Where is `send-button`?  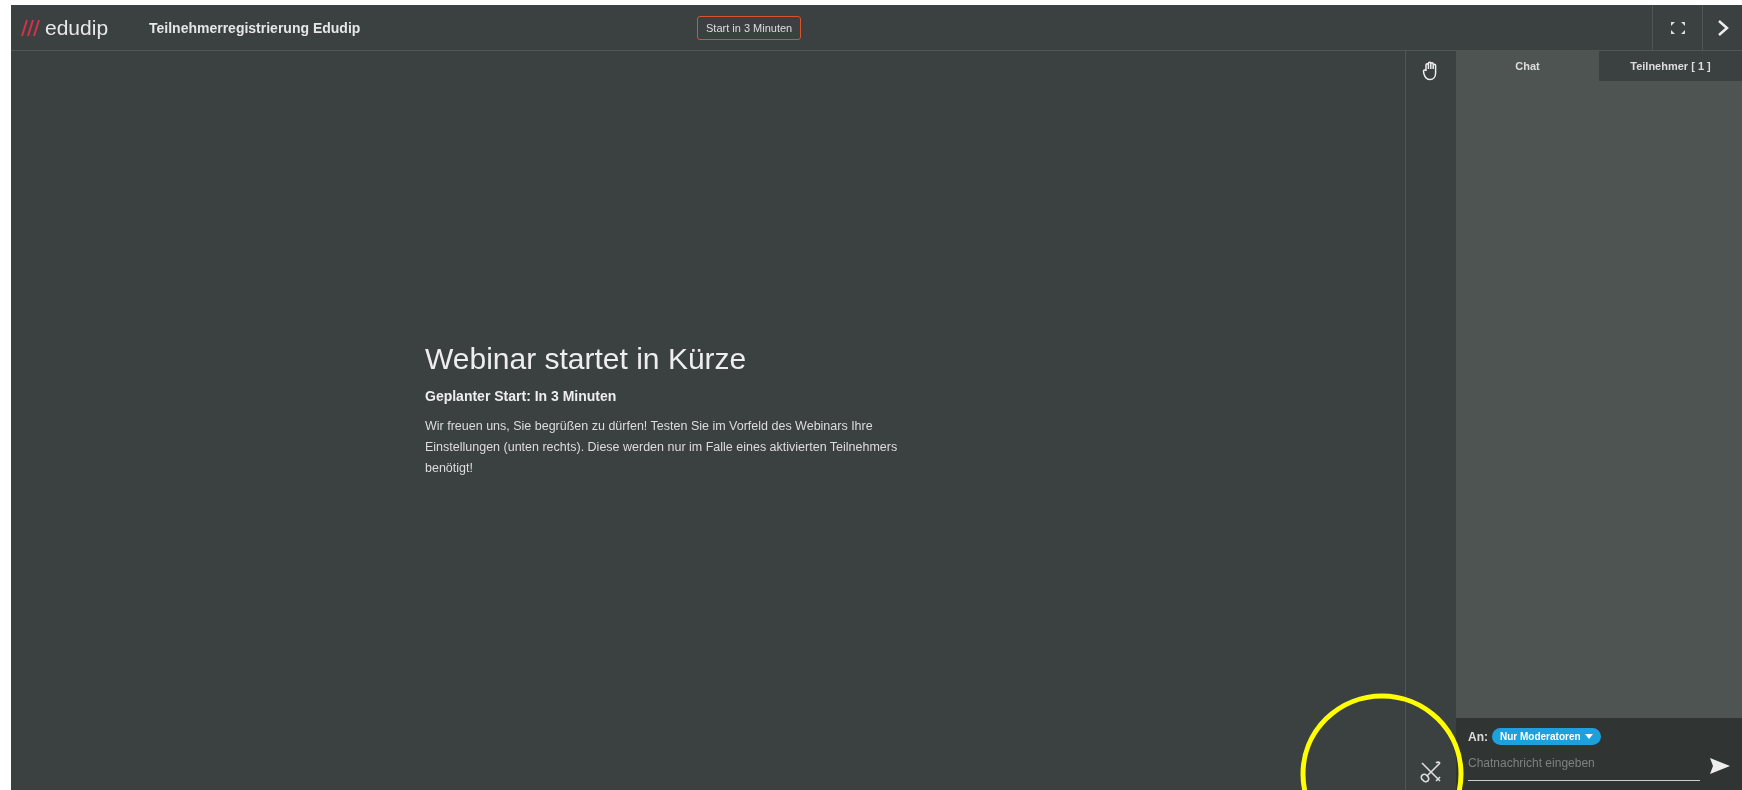
send-button is located at coordinates (1720, 766).